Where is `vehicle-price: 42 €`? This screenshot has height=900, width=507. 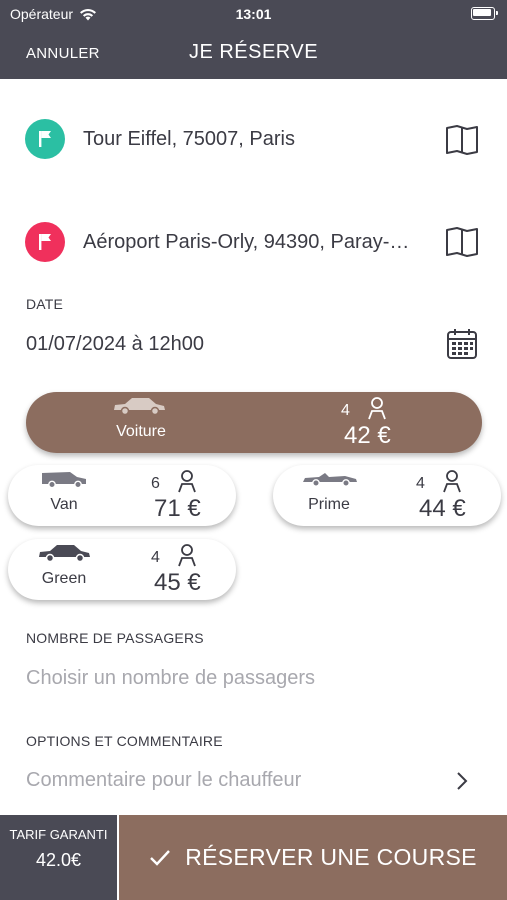
vehicle-price: 42 € is located at coordinates (367, 435).